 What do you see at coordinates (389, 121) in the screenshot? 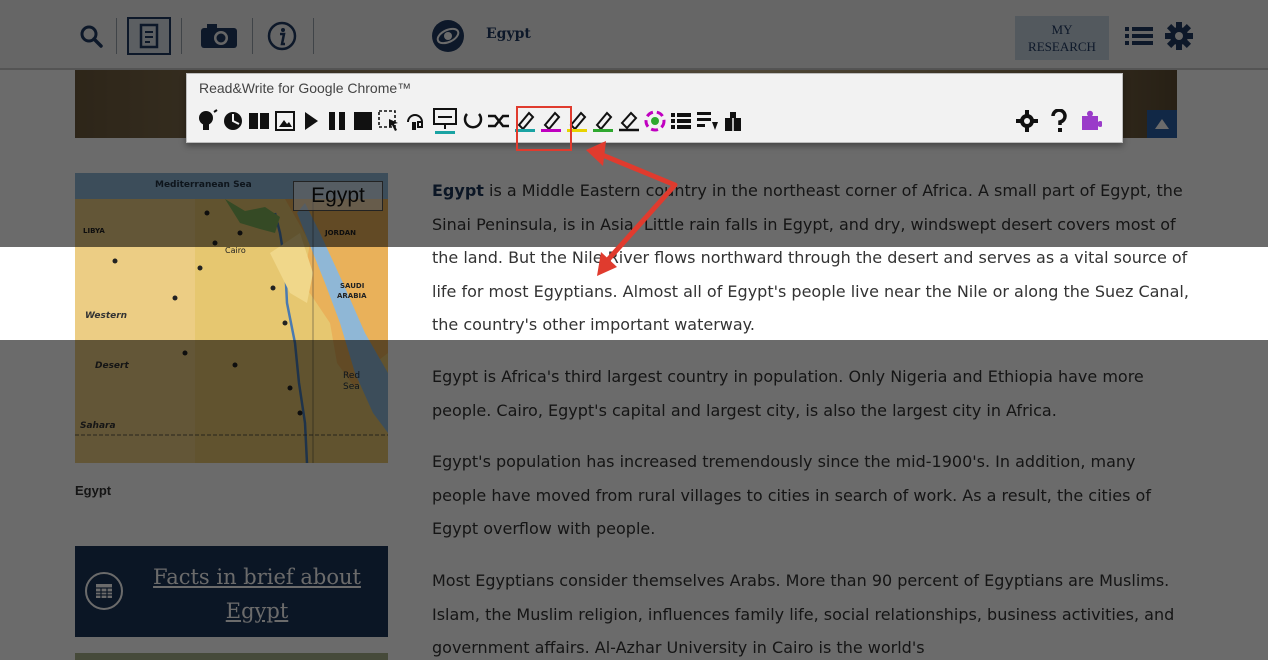
I see `screenshot-reader-icon` at bounding box center [389, 121].